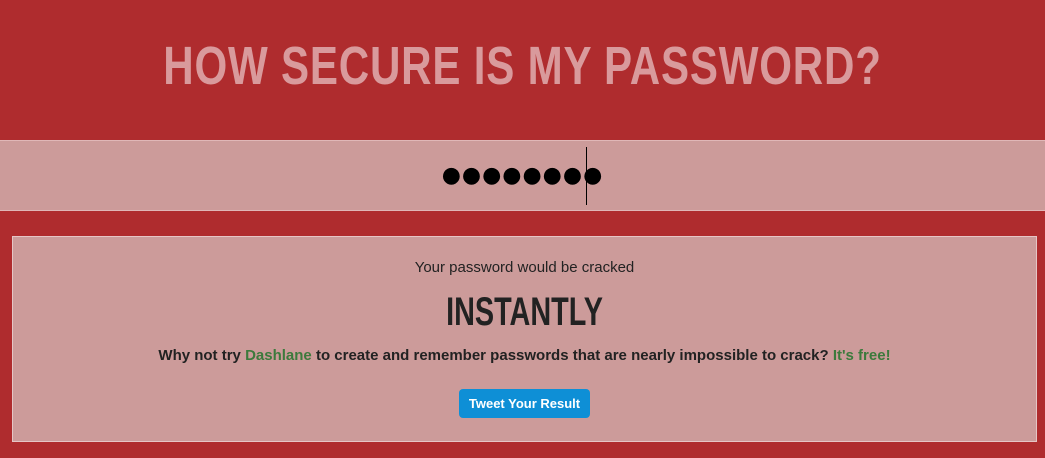 The width and height of the screenshot is (1045, 458). What do you see at coordinates (862, 355) in the screenshot?
I see `free-link: It's free!` at bounding box center [862, 355].